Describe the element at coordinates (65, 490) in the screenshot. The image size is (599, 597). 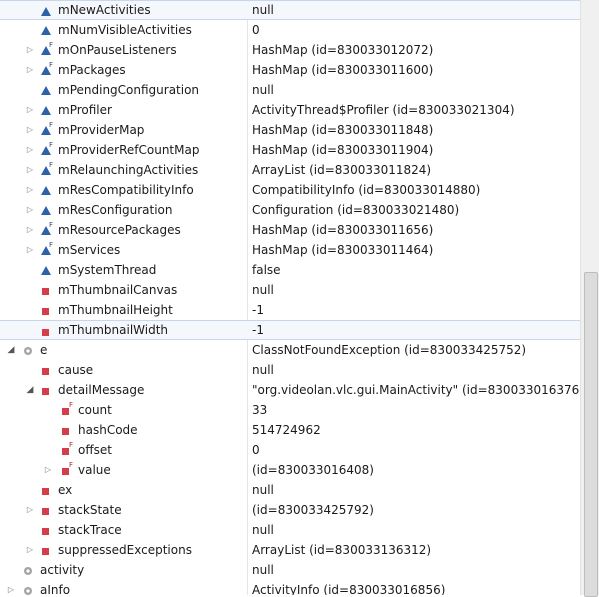
I see `variable-name: ex` at that location.